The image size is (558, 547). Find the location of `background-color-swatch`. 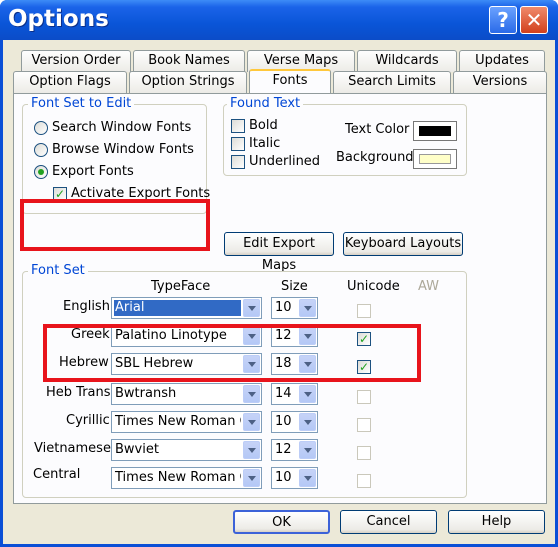

background-color-swatch is located at coordinates (435, 159).